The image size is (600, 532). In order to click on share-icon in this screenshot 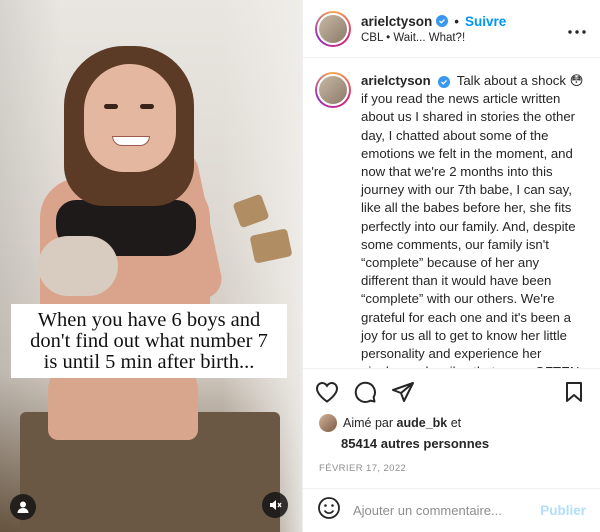, I will do `click(403, 392)`.